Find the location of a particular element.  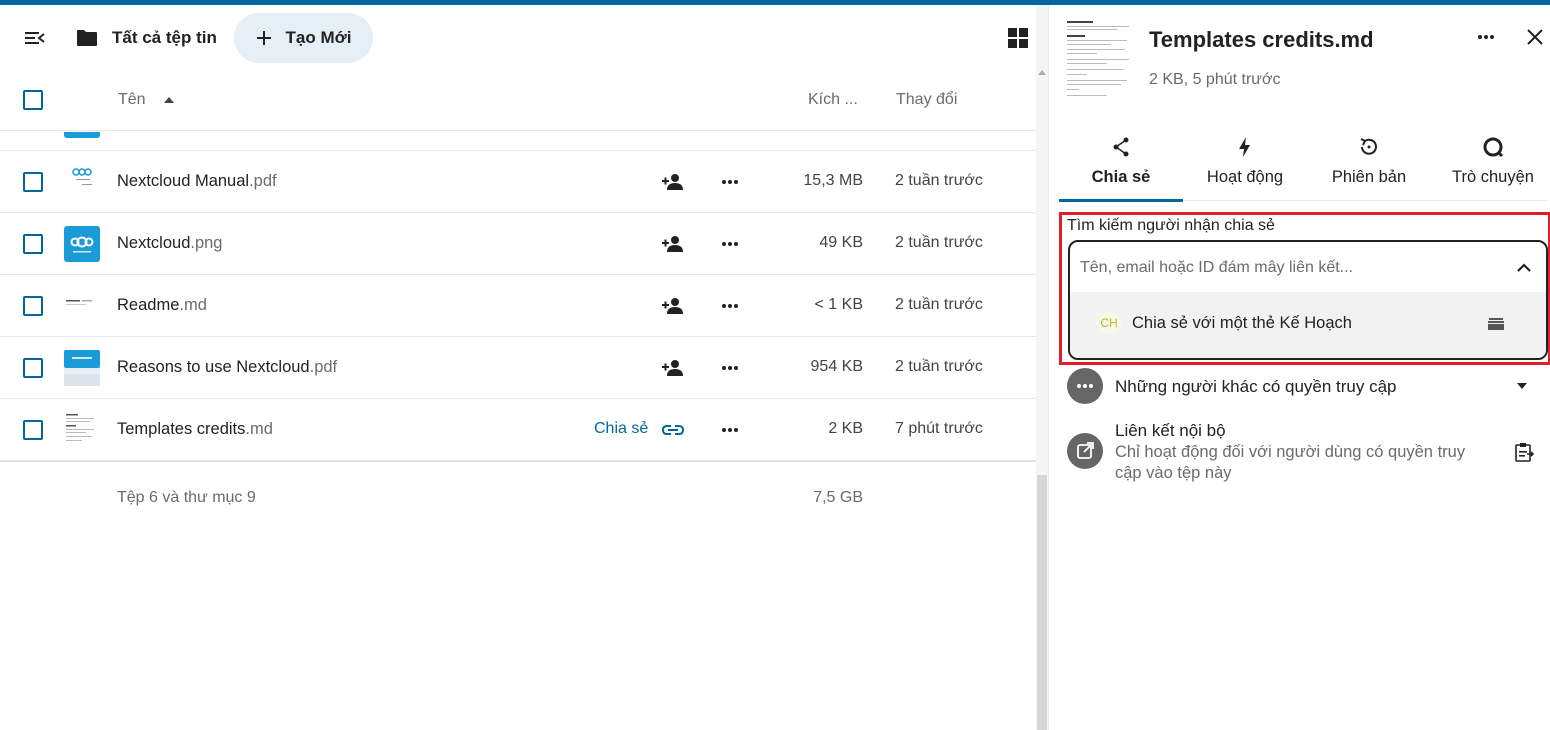

tab-chat: Trò chuyện is located at coordinates (1490, 166).